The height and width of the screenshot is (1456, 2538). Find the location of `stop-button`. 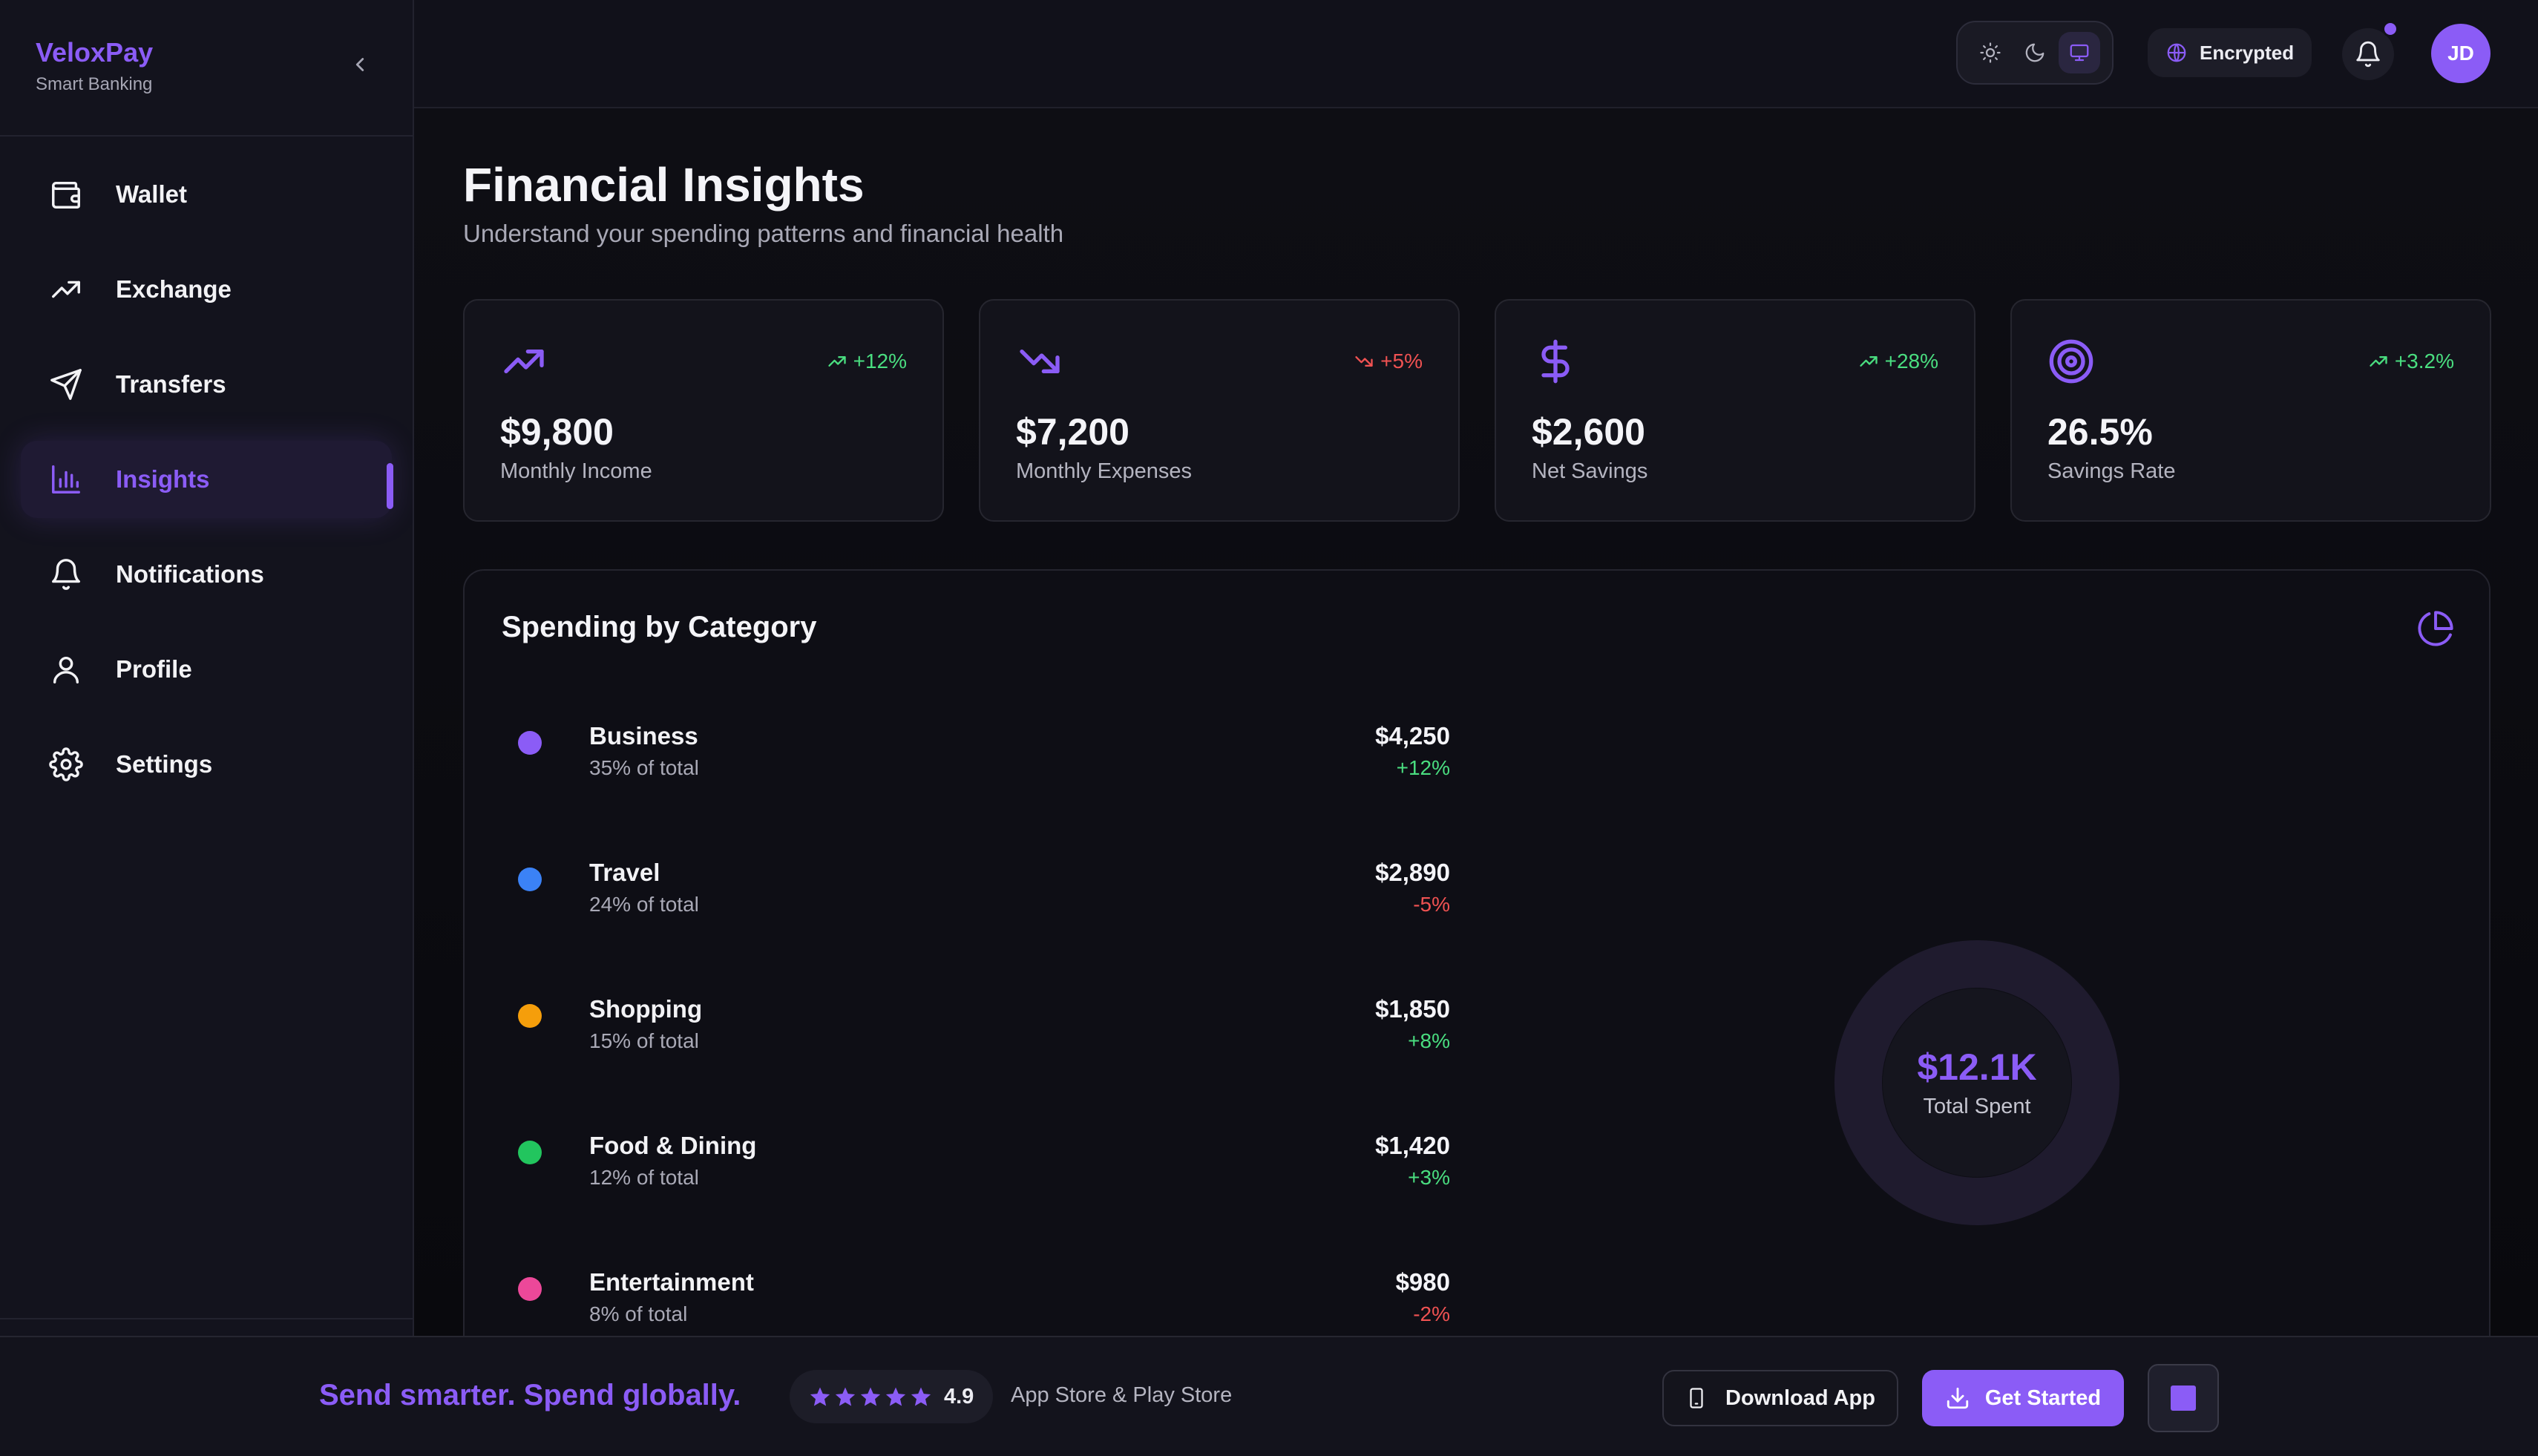

stop-button is located at coordinates (2183, 1398).